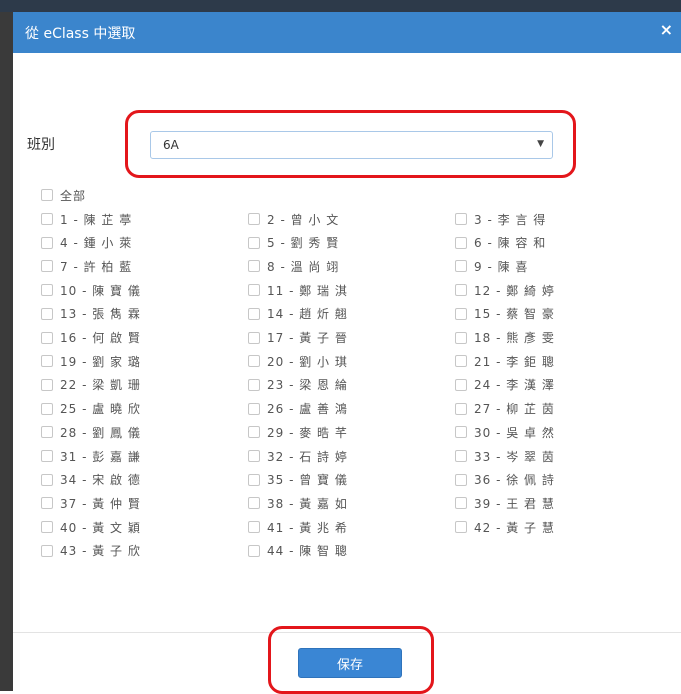 The width and height of the screenshot is (681, 694). What do you see at coordinates (298, 361) in the screenshot?
I see `student-checkbox-item: 20 - 劉 小 琪` at bounding box center [298, 361].